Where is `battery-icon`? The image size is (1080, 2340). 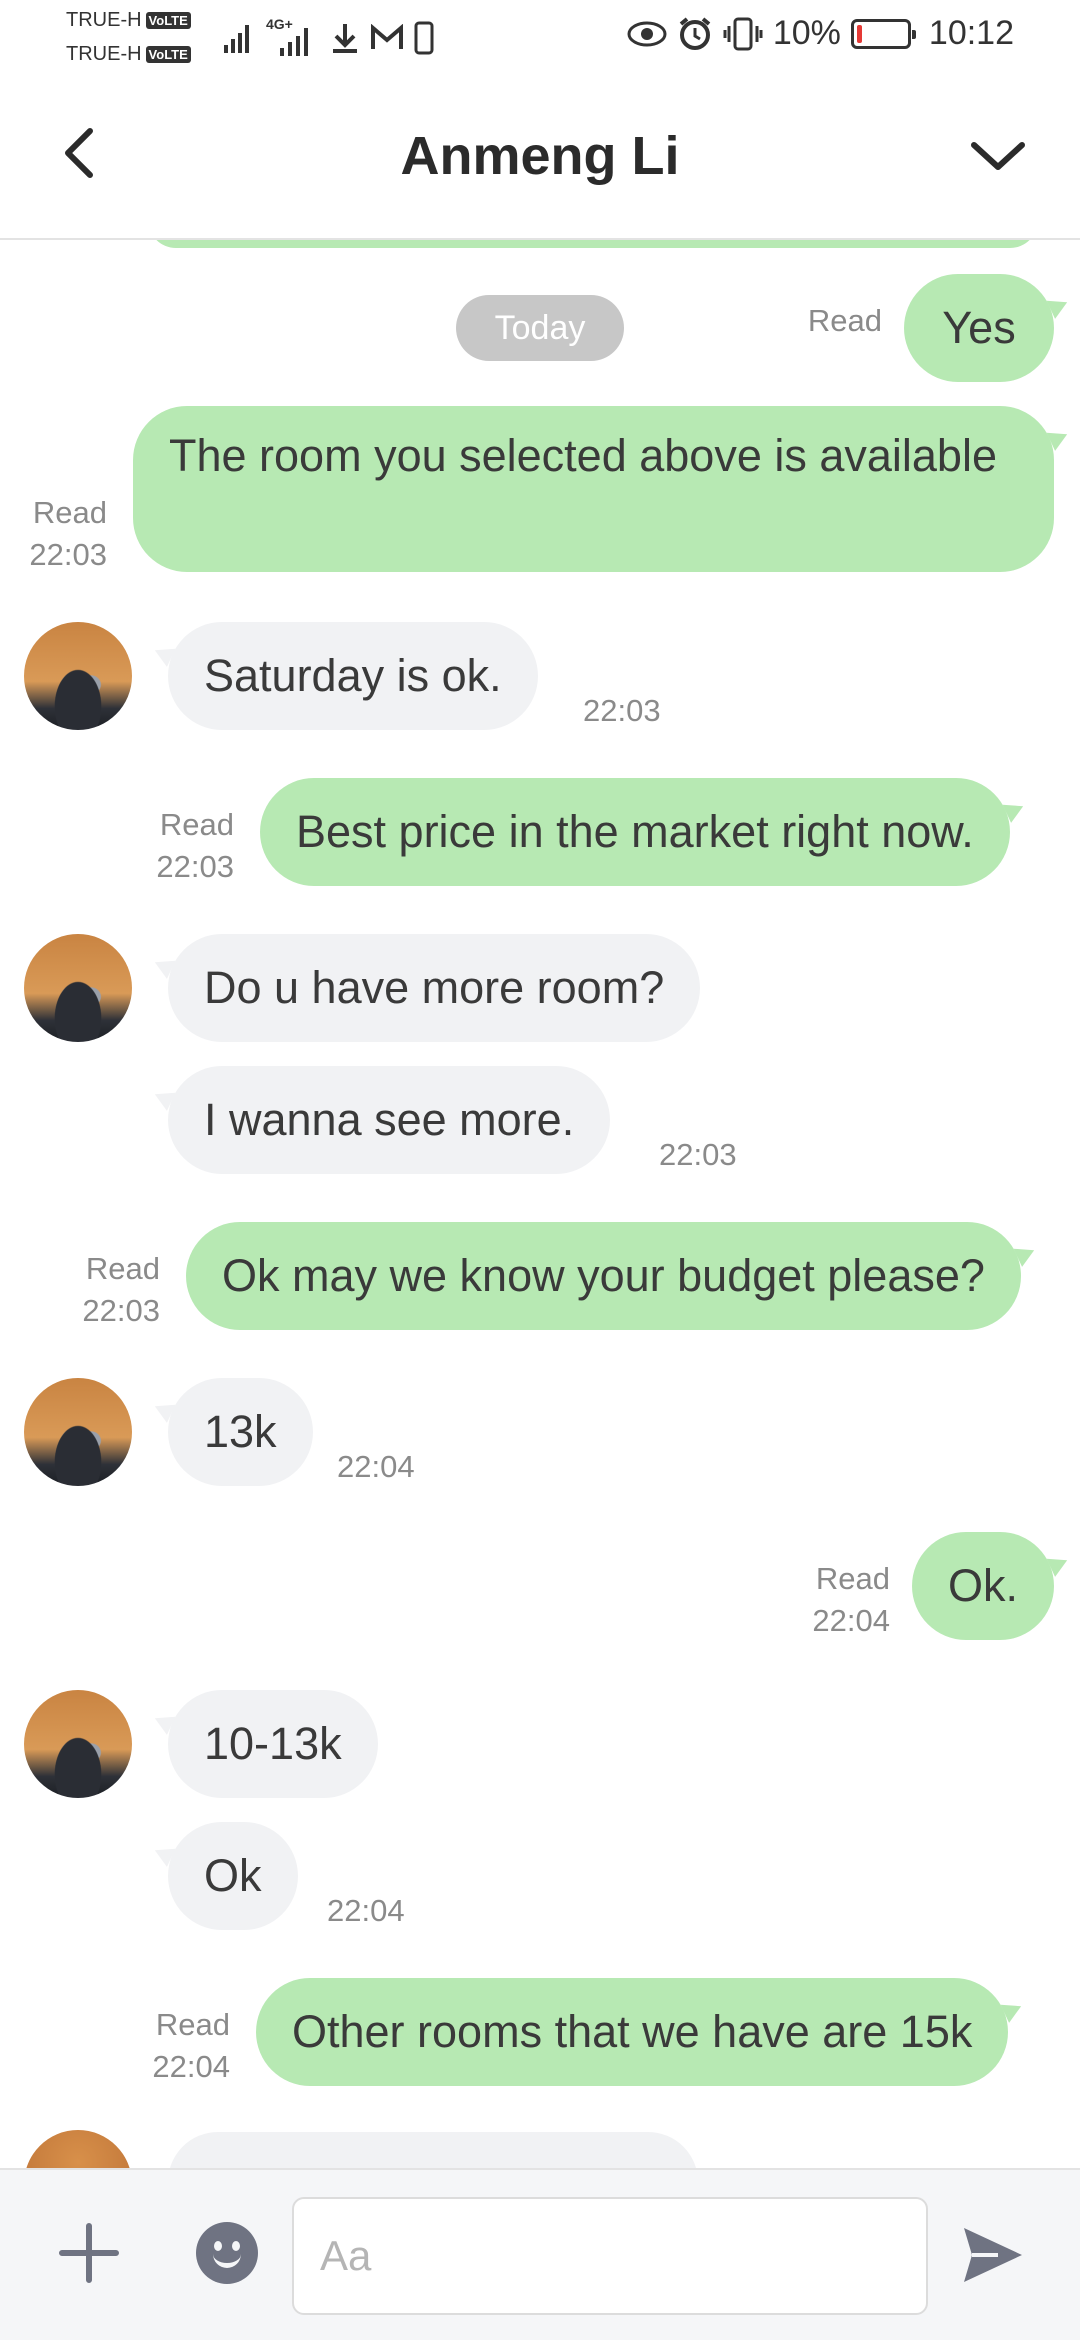
battery-icon is located at coordinates (883, 33).